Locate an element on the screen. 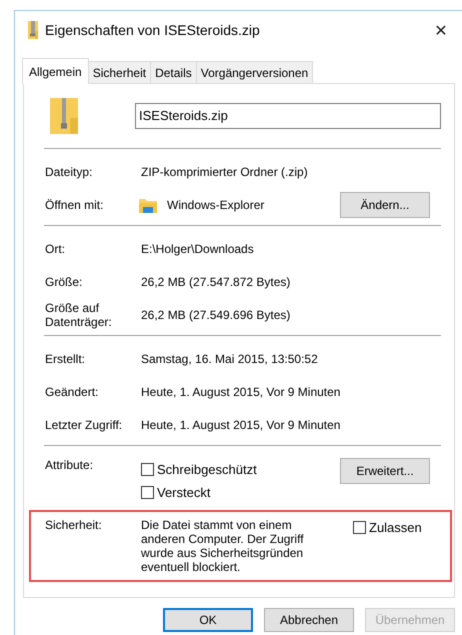 Image resolution: width=462 pixels, height=635 pixels. field-label: Größe: is located at coordinates (64, 281).